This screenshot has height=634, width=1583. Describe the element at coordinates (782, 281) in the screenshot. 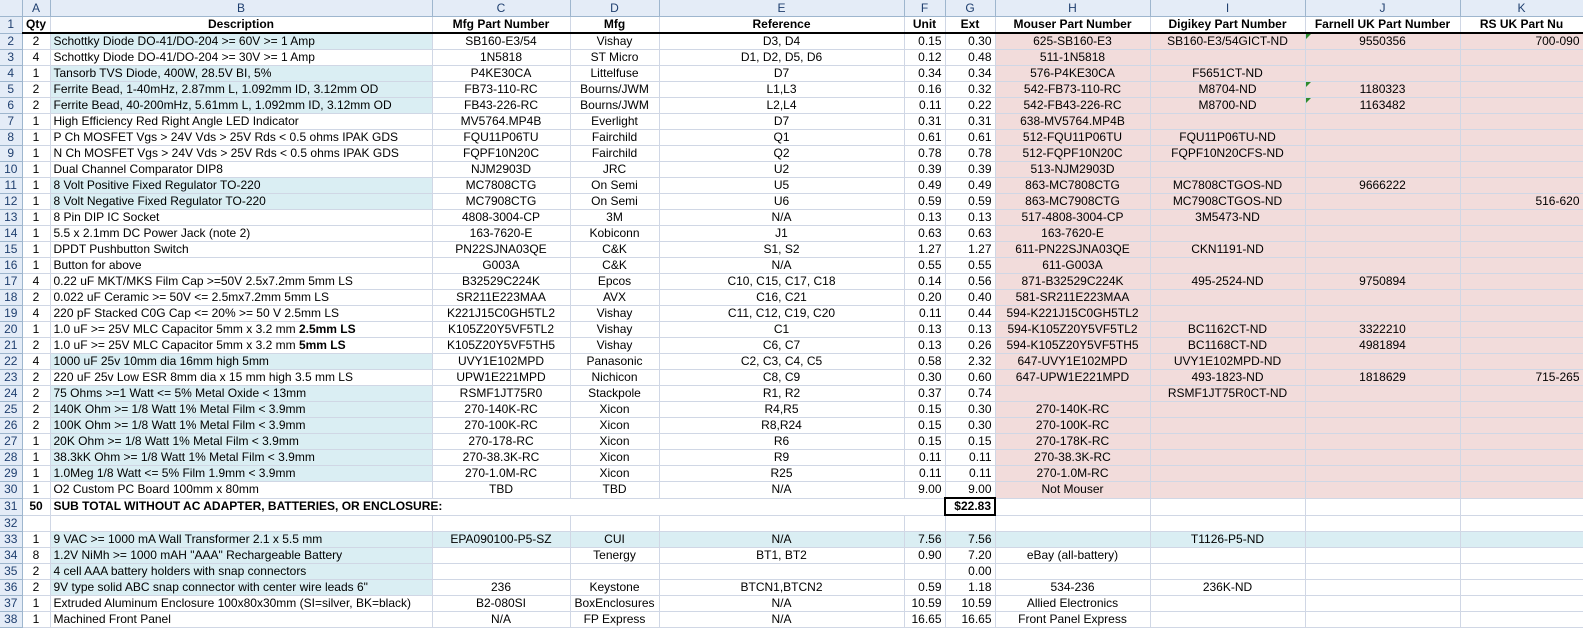

I see `cell-reference: C10, C15, C17, C18` at that location.